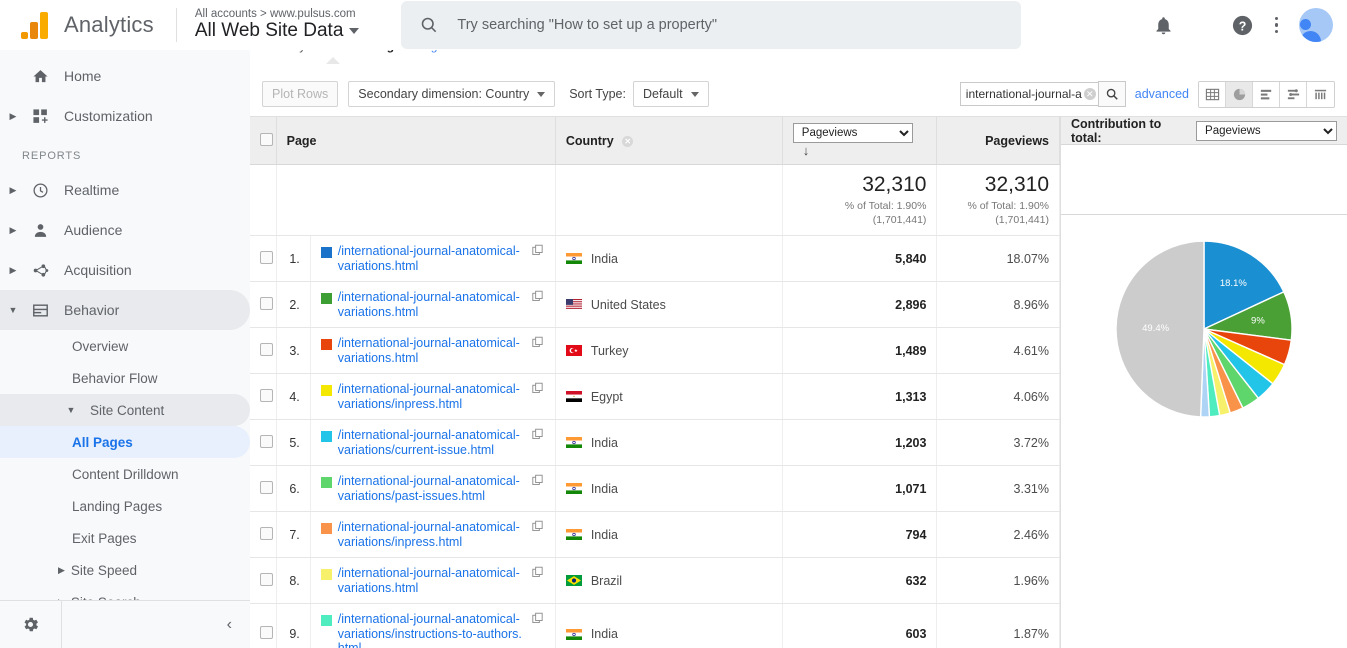  What do you see at coordinates (442, 51) in the screenshot?
I see `primary-dimension-page-title: Page Title` at bounding box center [442, 51].